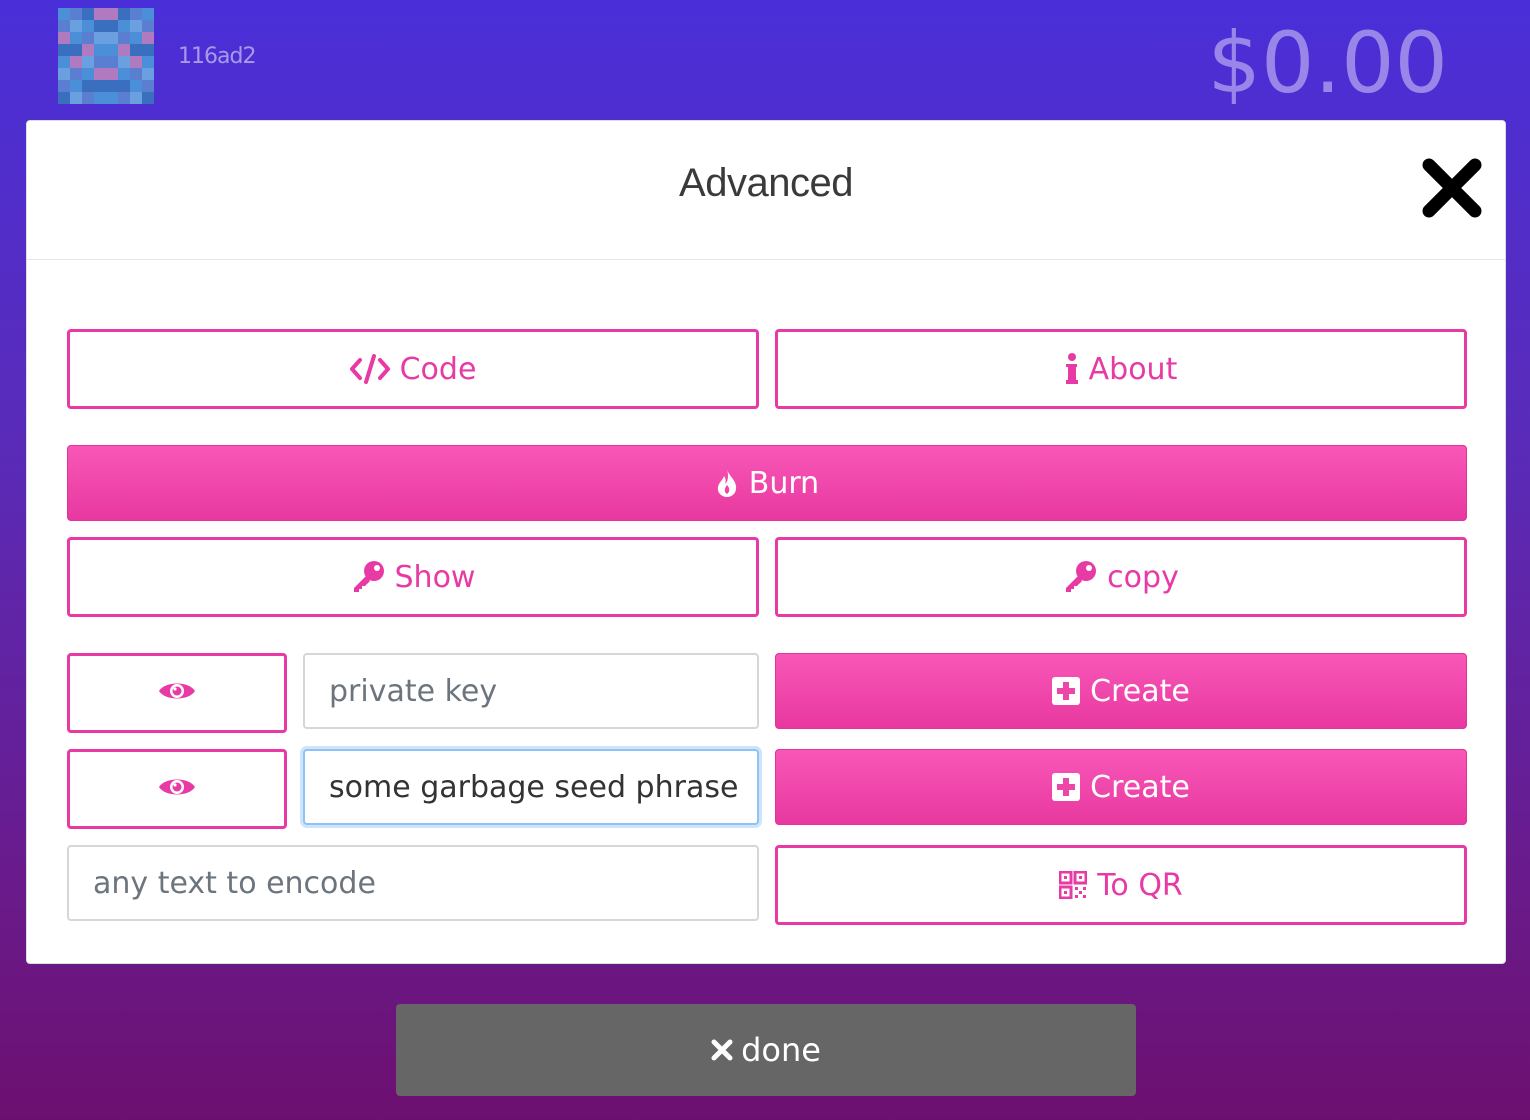 This screenshot has width=1530, height=1120. What do you see at coordinates (438, 369) in the screenshot?
I see `code-button-label: Code` at bounding box center [438, 369].